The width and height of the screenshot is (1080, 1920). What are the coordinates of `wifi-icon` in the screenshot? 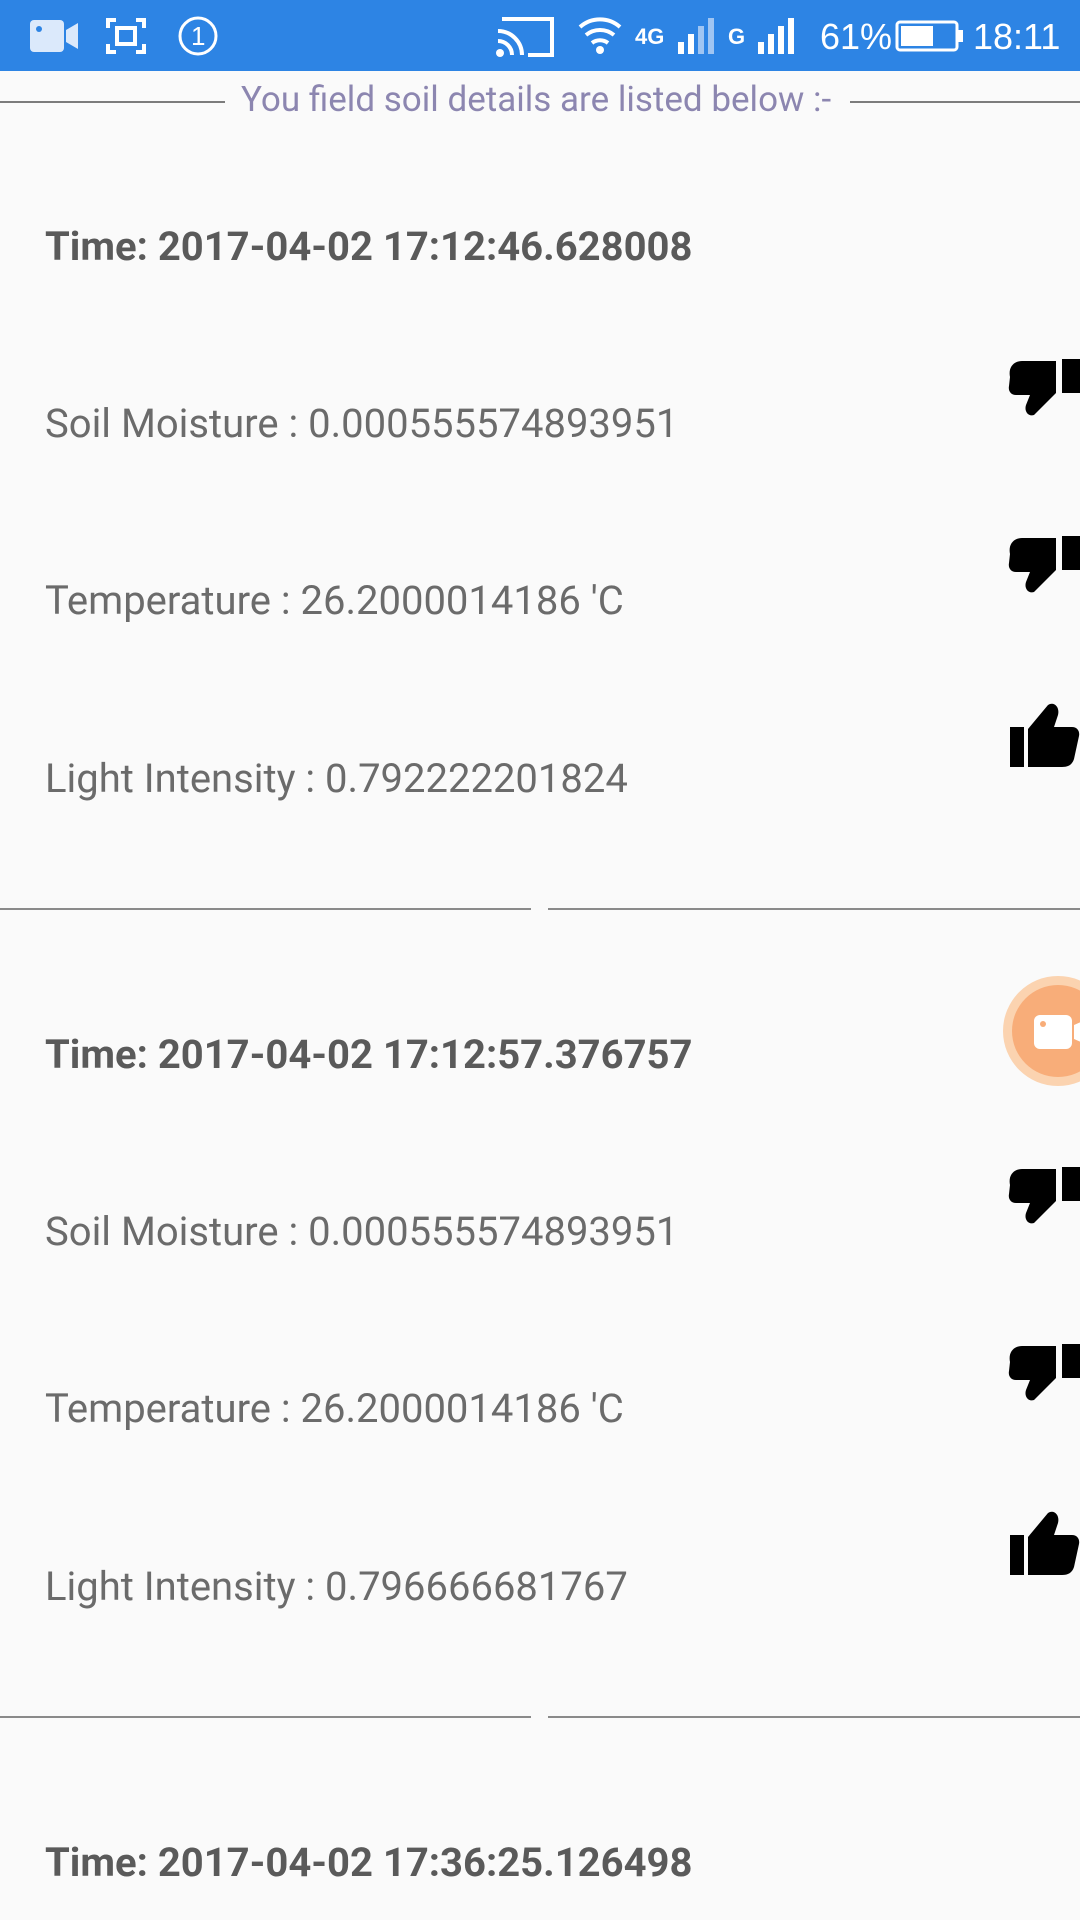 It's located at (600, 35).